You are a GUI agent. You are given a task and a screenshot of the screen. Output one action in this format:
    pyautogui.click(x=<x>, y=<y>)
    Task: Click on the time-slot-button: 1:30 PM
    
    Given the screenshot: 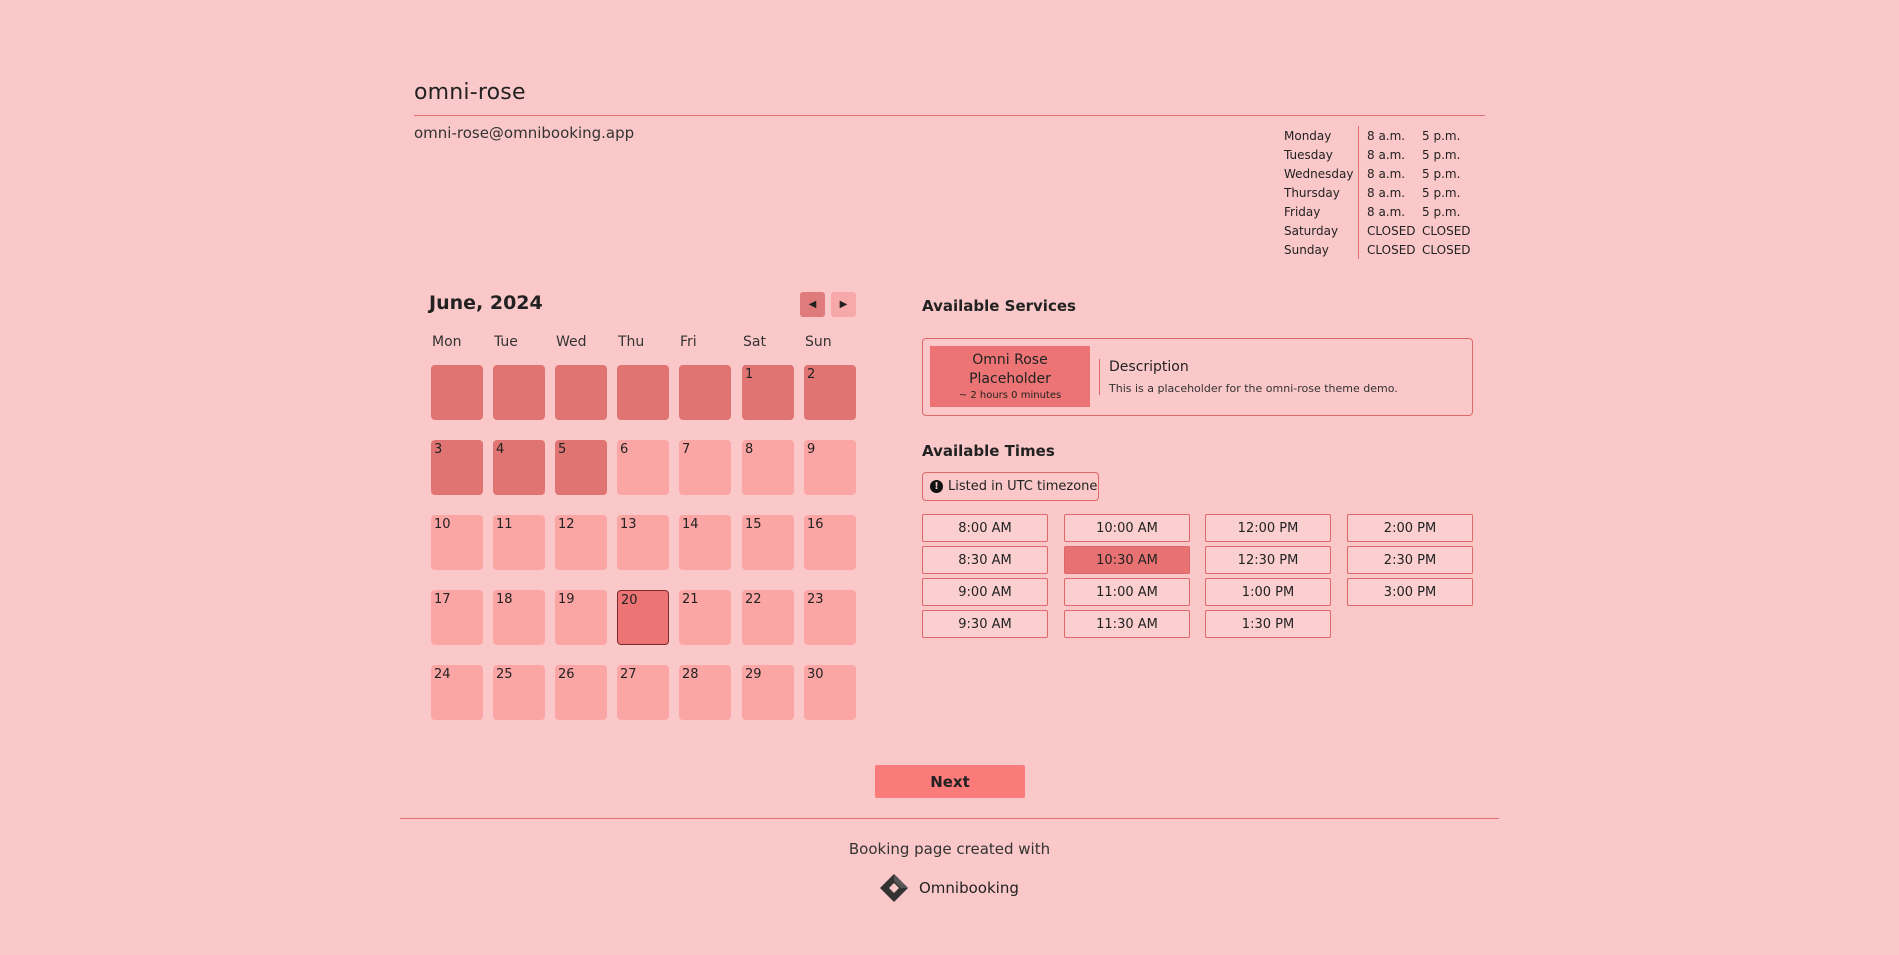 What is the action you would take?
    pyautogui.click(x=1268, y=624)
    